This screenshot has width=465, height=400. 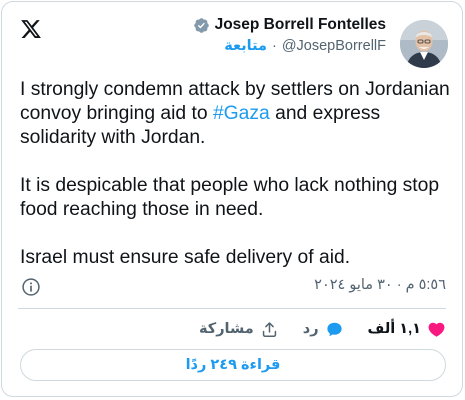 What do you see at coordinates (185, 257) in the screenshot?
I see `tweet-paragraph-3: Israel must ensure safe delivery of aid.` at bounding box center [185, 257].